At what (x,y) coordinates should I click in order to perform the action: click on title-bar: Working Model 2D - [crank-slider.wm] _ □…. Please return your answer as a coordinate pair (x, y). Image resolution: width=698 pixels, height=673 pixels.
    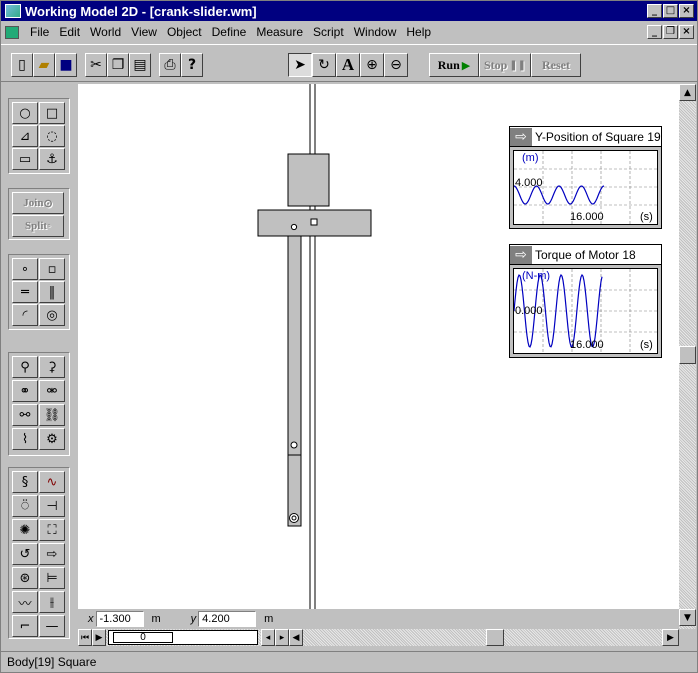
    Looking at the image, I should click on (349, 11).